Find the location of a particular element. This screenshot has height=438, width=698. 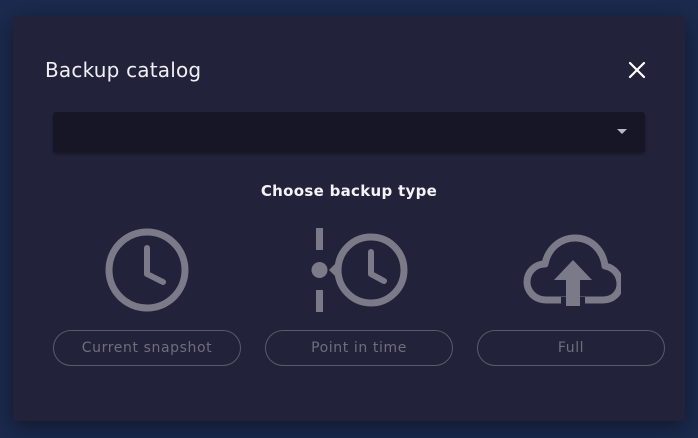

full-button: Full is located at coordinates (571, 348).